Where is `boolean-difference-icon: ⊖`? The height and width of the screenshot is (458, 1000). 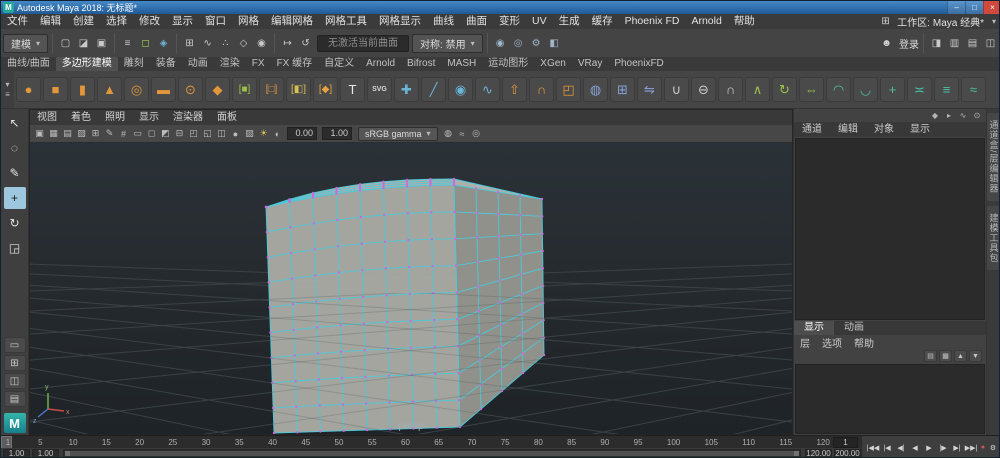 boolean-difference-icon: ⊖ is located at coordinates (703, 89).